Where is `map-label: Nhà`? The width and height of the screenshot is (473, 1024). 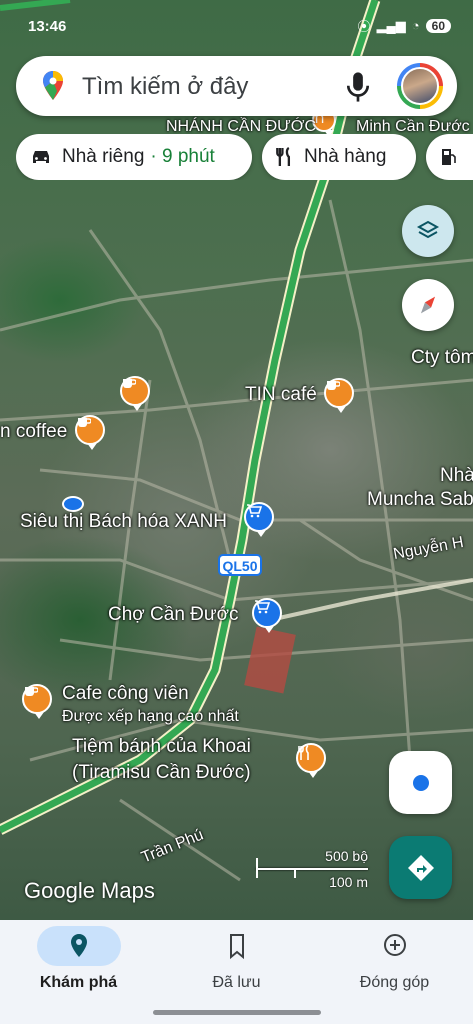 map-label: Nhà is located at coordinates (456, 476).